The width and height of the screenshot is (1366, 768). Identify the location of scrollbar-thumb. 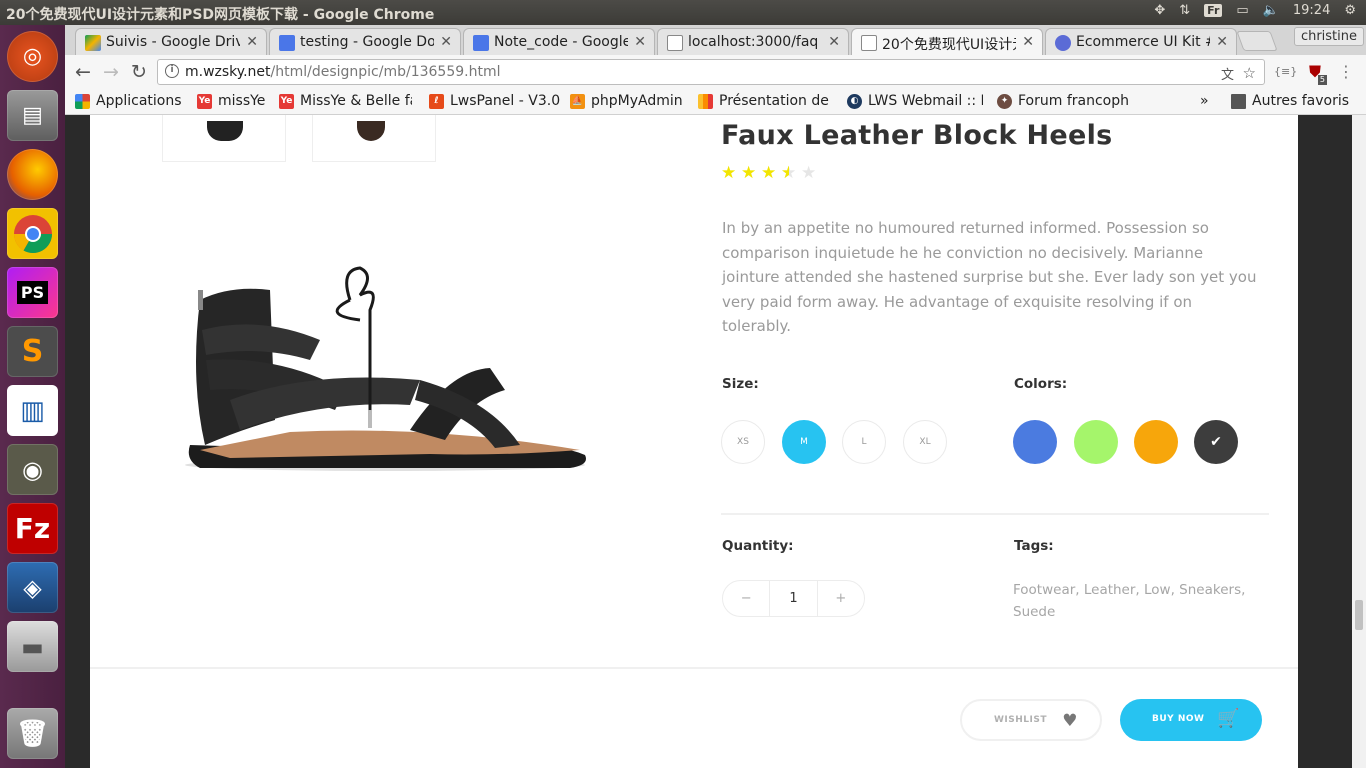
(1359, 615).